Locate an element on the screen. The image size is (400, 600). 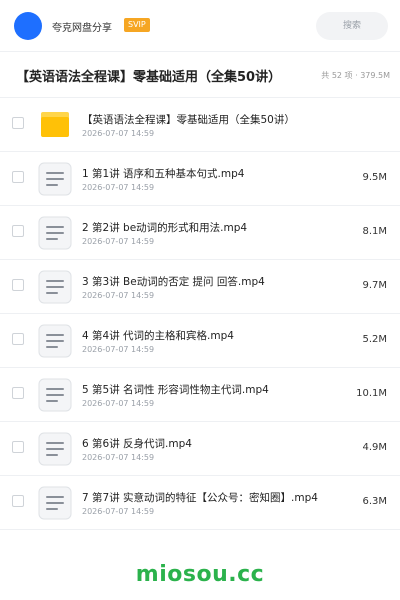
watermark: miosou.cc is located at coordinates (200, 574).